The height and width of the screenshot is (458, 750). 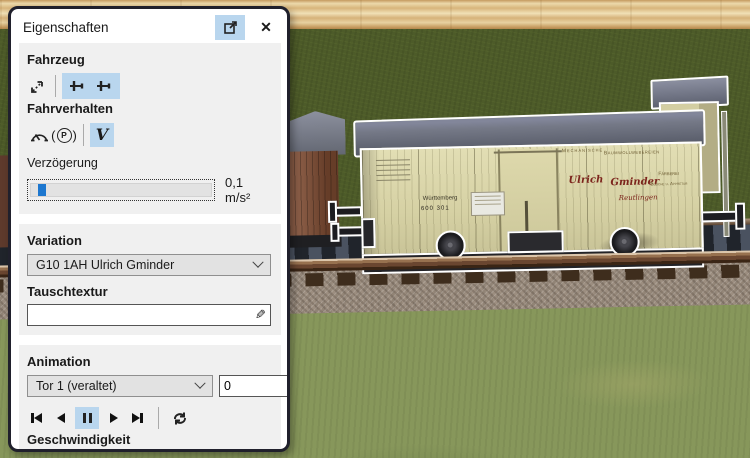 I want to click on tauschtextur-field: ✎, so click(x=149, y=315).